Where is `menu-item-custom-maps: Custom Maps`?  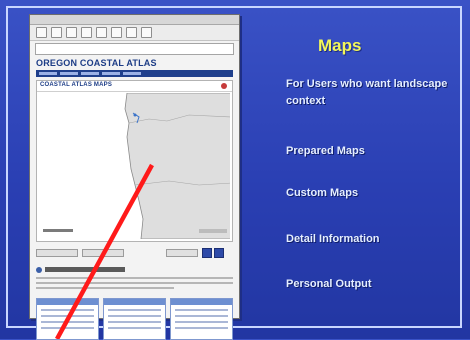
menu-item-custom-maps: Custom Maps is located at coordinates (322, 193).